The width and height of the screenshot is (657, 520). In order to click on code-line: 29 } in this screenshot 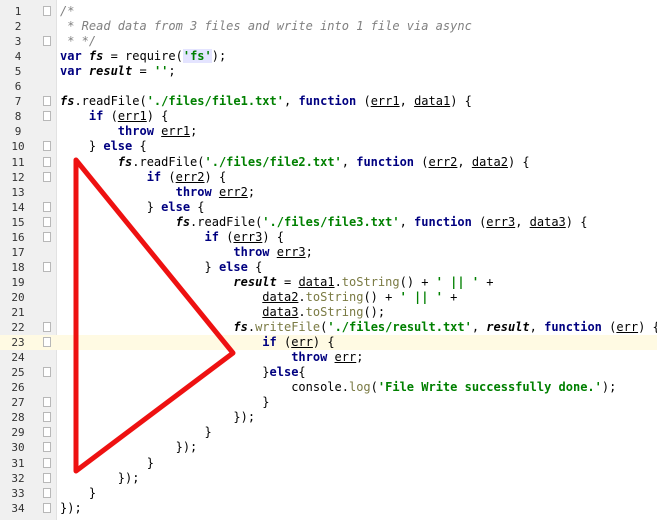, I will do `click(328, 432)`.